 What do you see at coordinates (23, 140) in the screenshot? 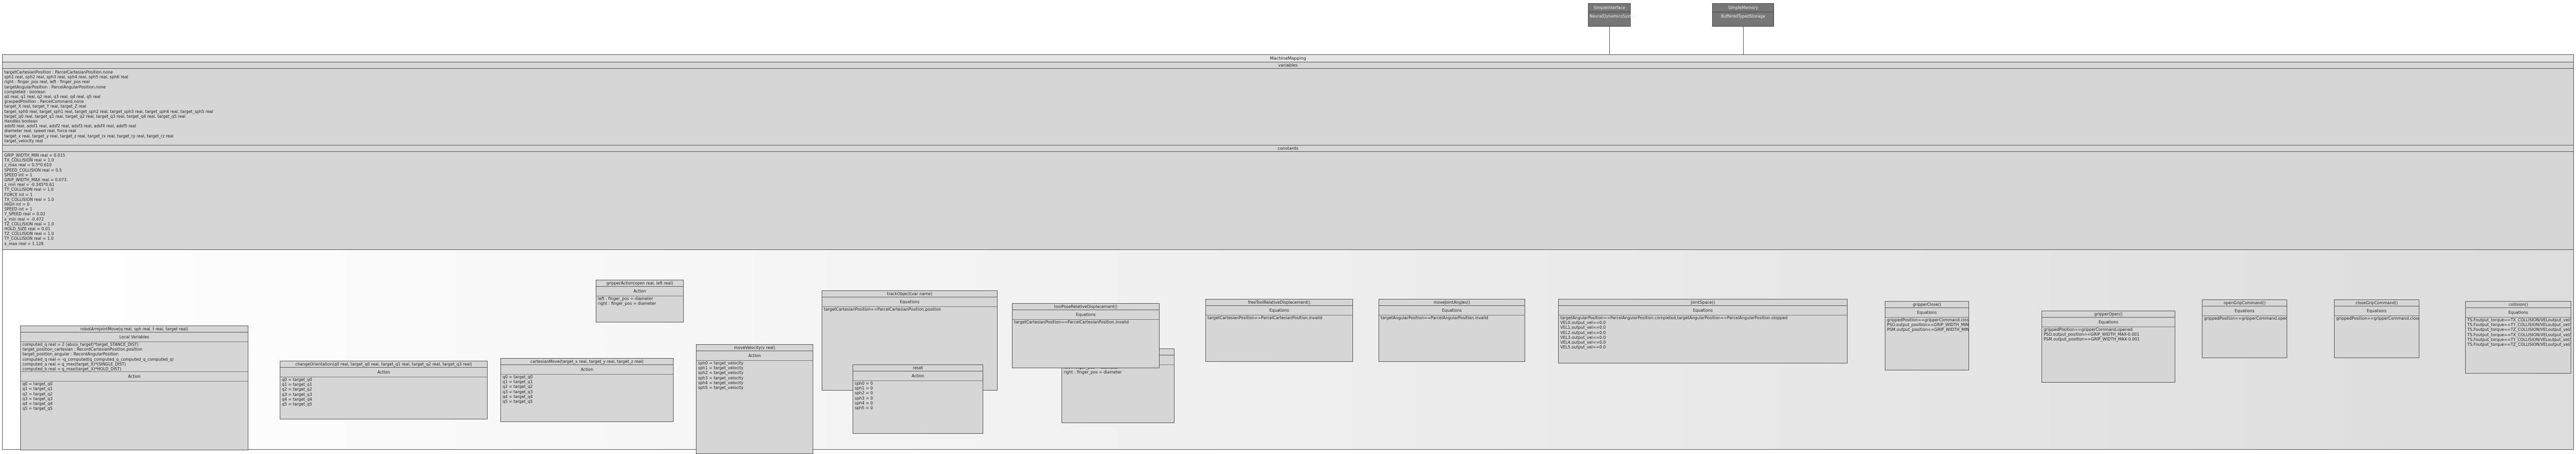
I see `declaration-line: target_velocity real` at bounding box center [23, 140].